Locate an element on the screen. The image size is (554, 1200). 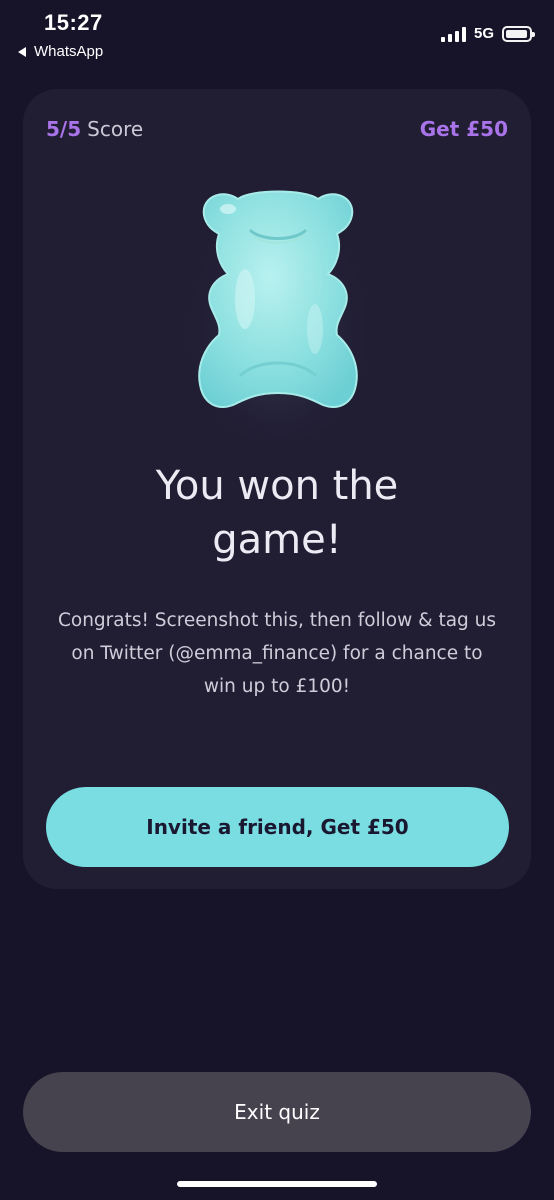
get-reward-link: Get £50 is located at coordinates (464, 129).